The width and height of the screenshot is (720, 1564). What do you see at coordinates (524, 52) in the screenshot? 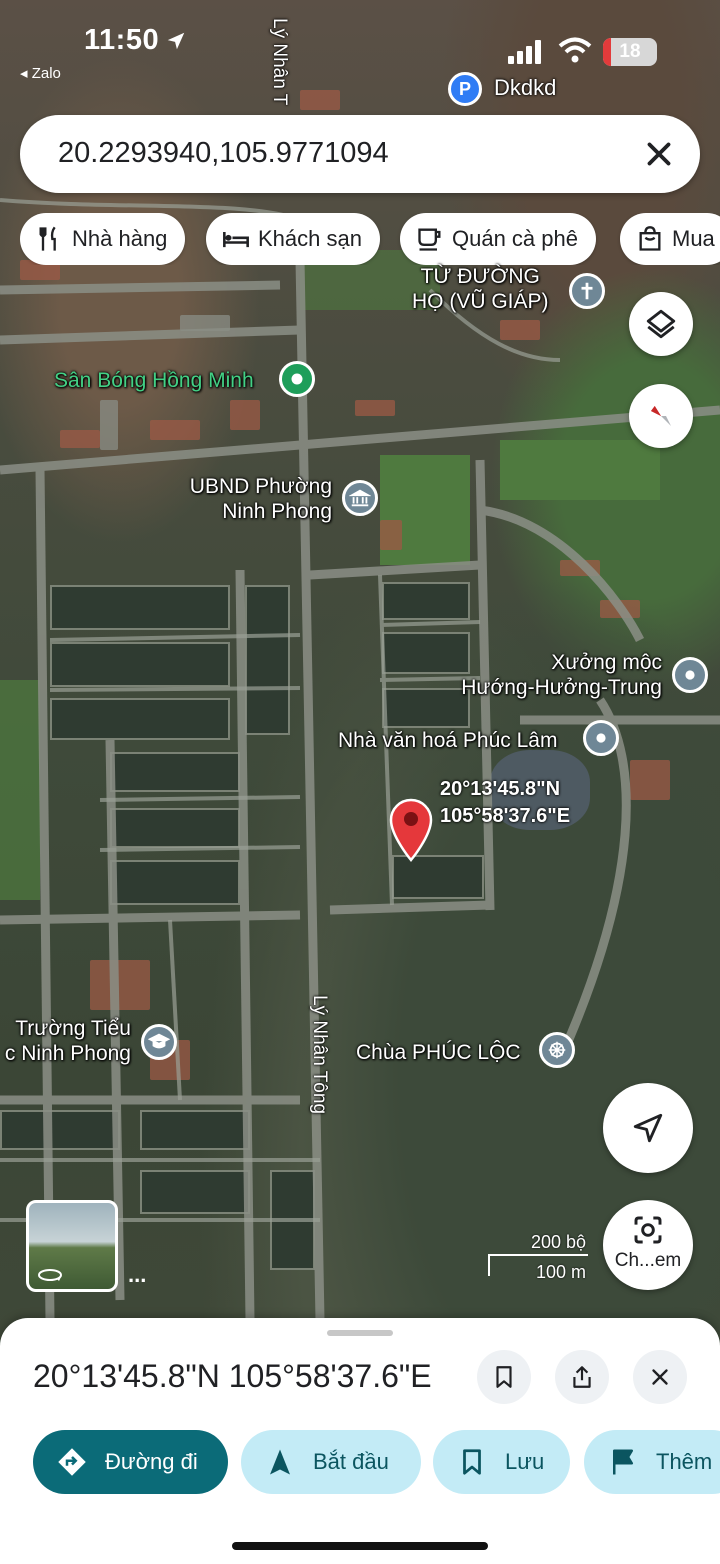
I see `cellular-signal-icon` at bounding box center [524, 52].